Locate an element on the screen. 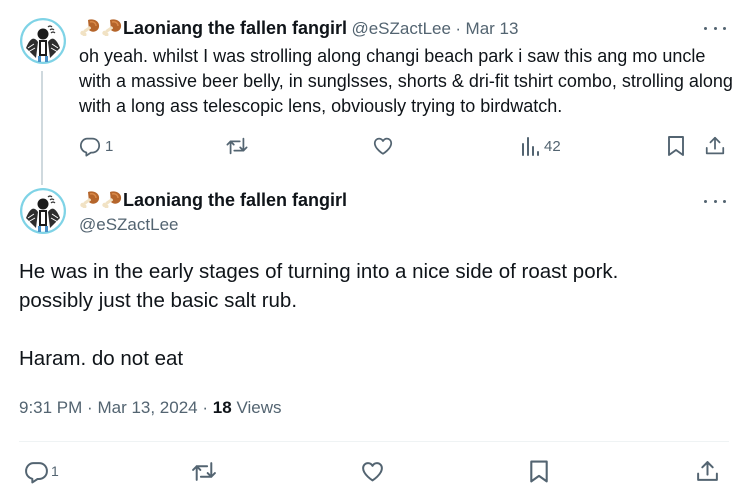 Image resolution: width=747 pixels, height=492 pixels. tweet-date: Mar 13 is located at coordinates (492, 28).